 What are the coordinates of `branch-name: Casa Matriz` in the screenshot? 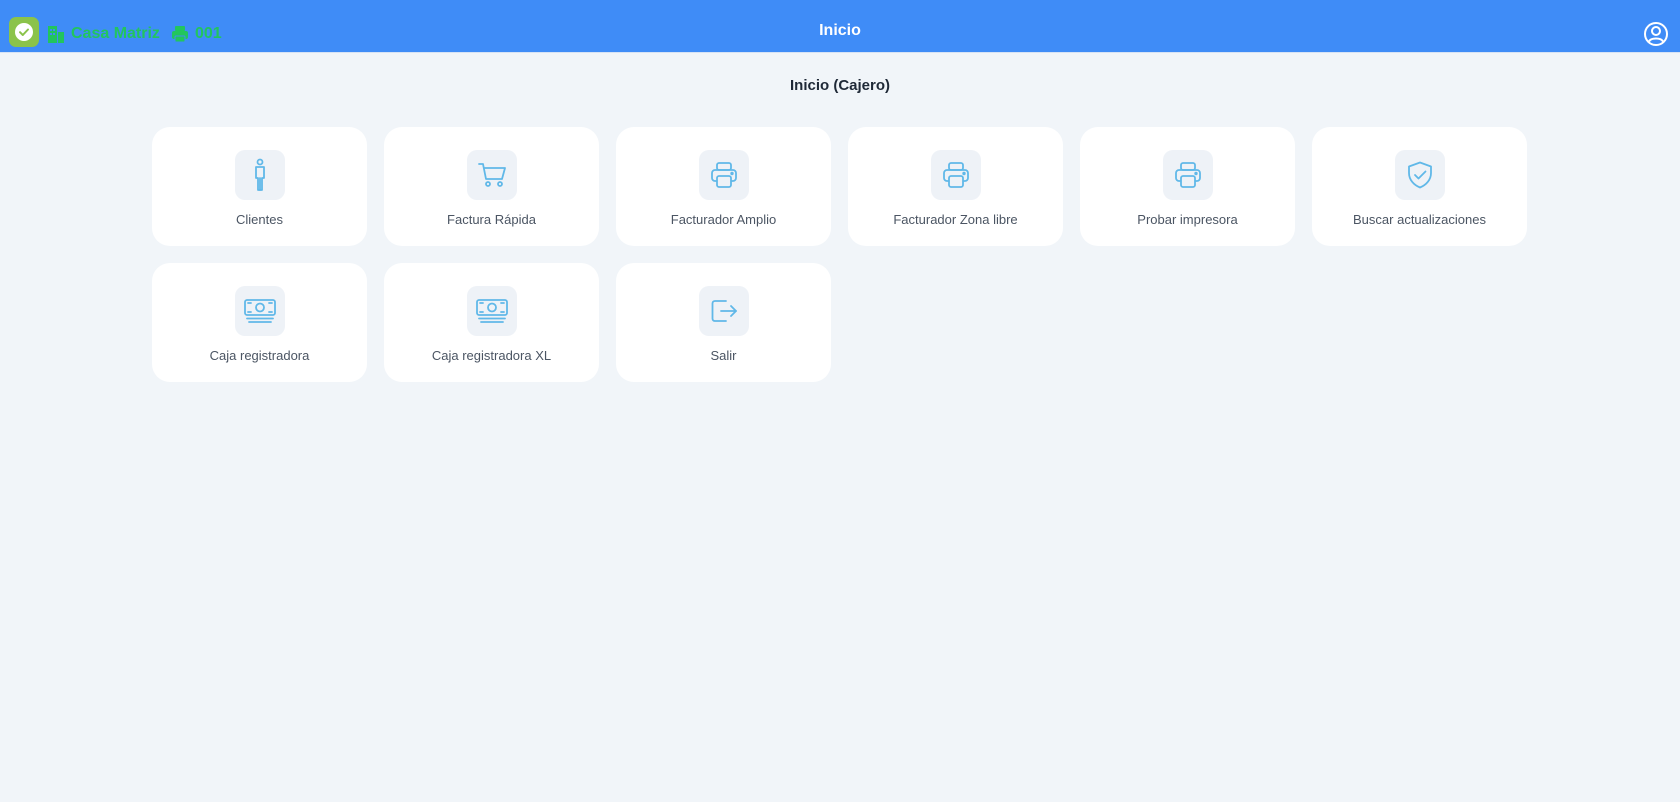 It's located at (115, 33).